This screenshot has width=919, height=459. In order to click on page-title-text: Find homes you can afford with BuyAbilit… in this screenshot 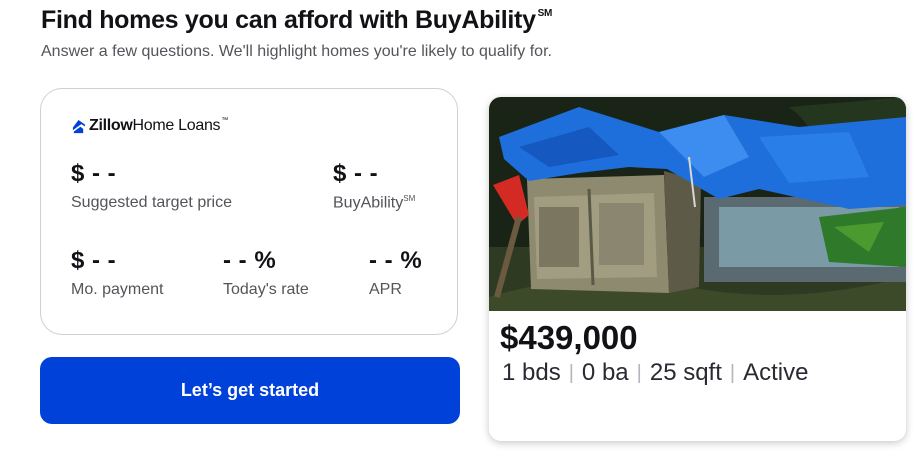, I will do `click(288, 20)`.